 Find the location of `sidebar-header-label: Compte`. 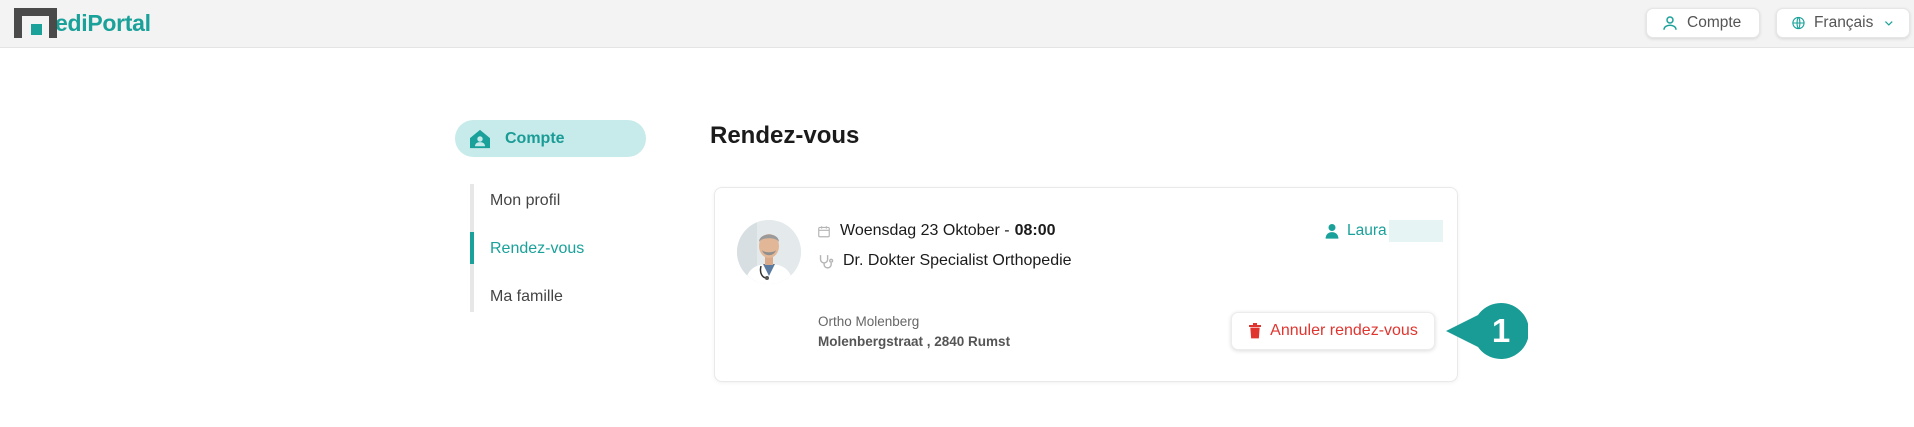

sidebar-header-label: Compte is located at coordinates (535, 138).